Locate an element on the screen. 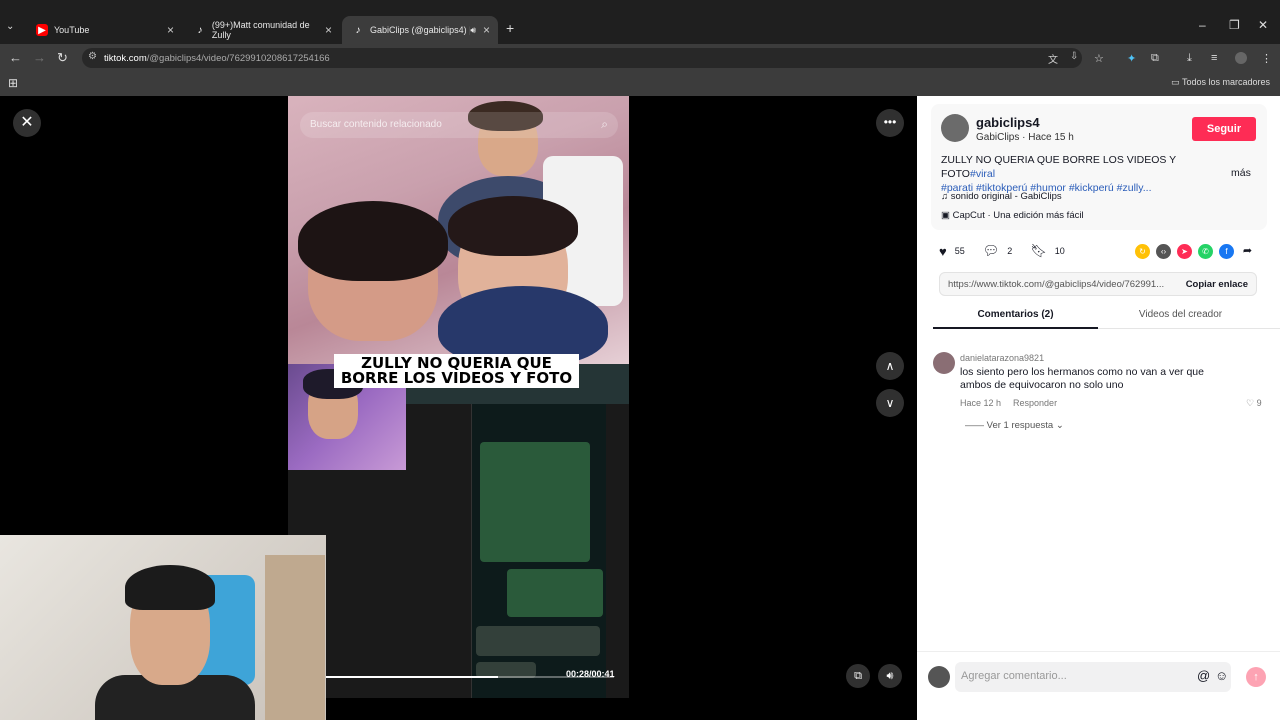 This screenshot has width=1280, height=720. apps-icon: ⊞ is located at coordinates (13, 83).